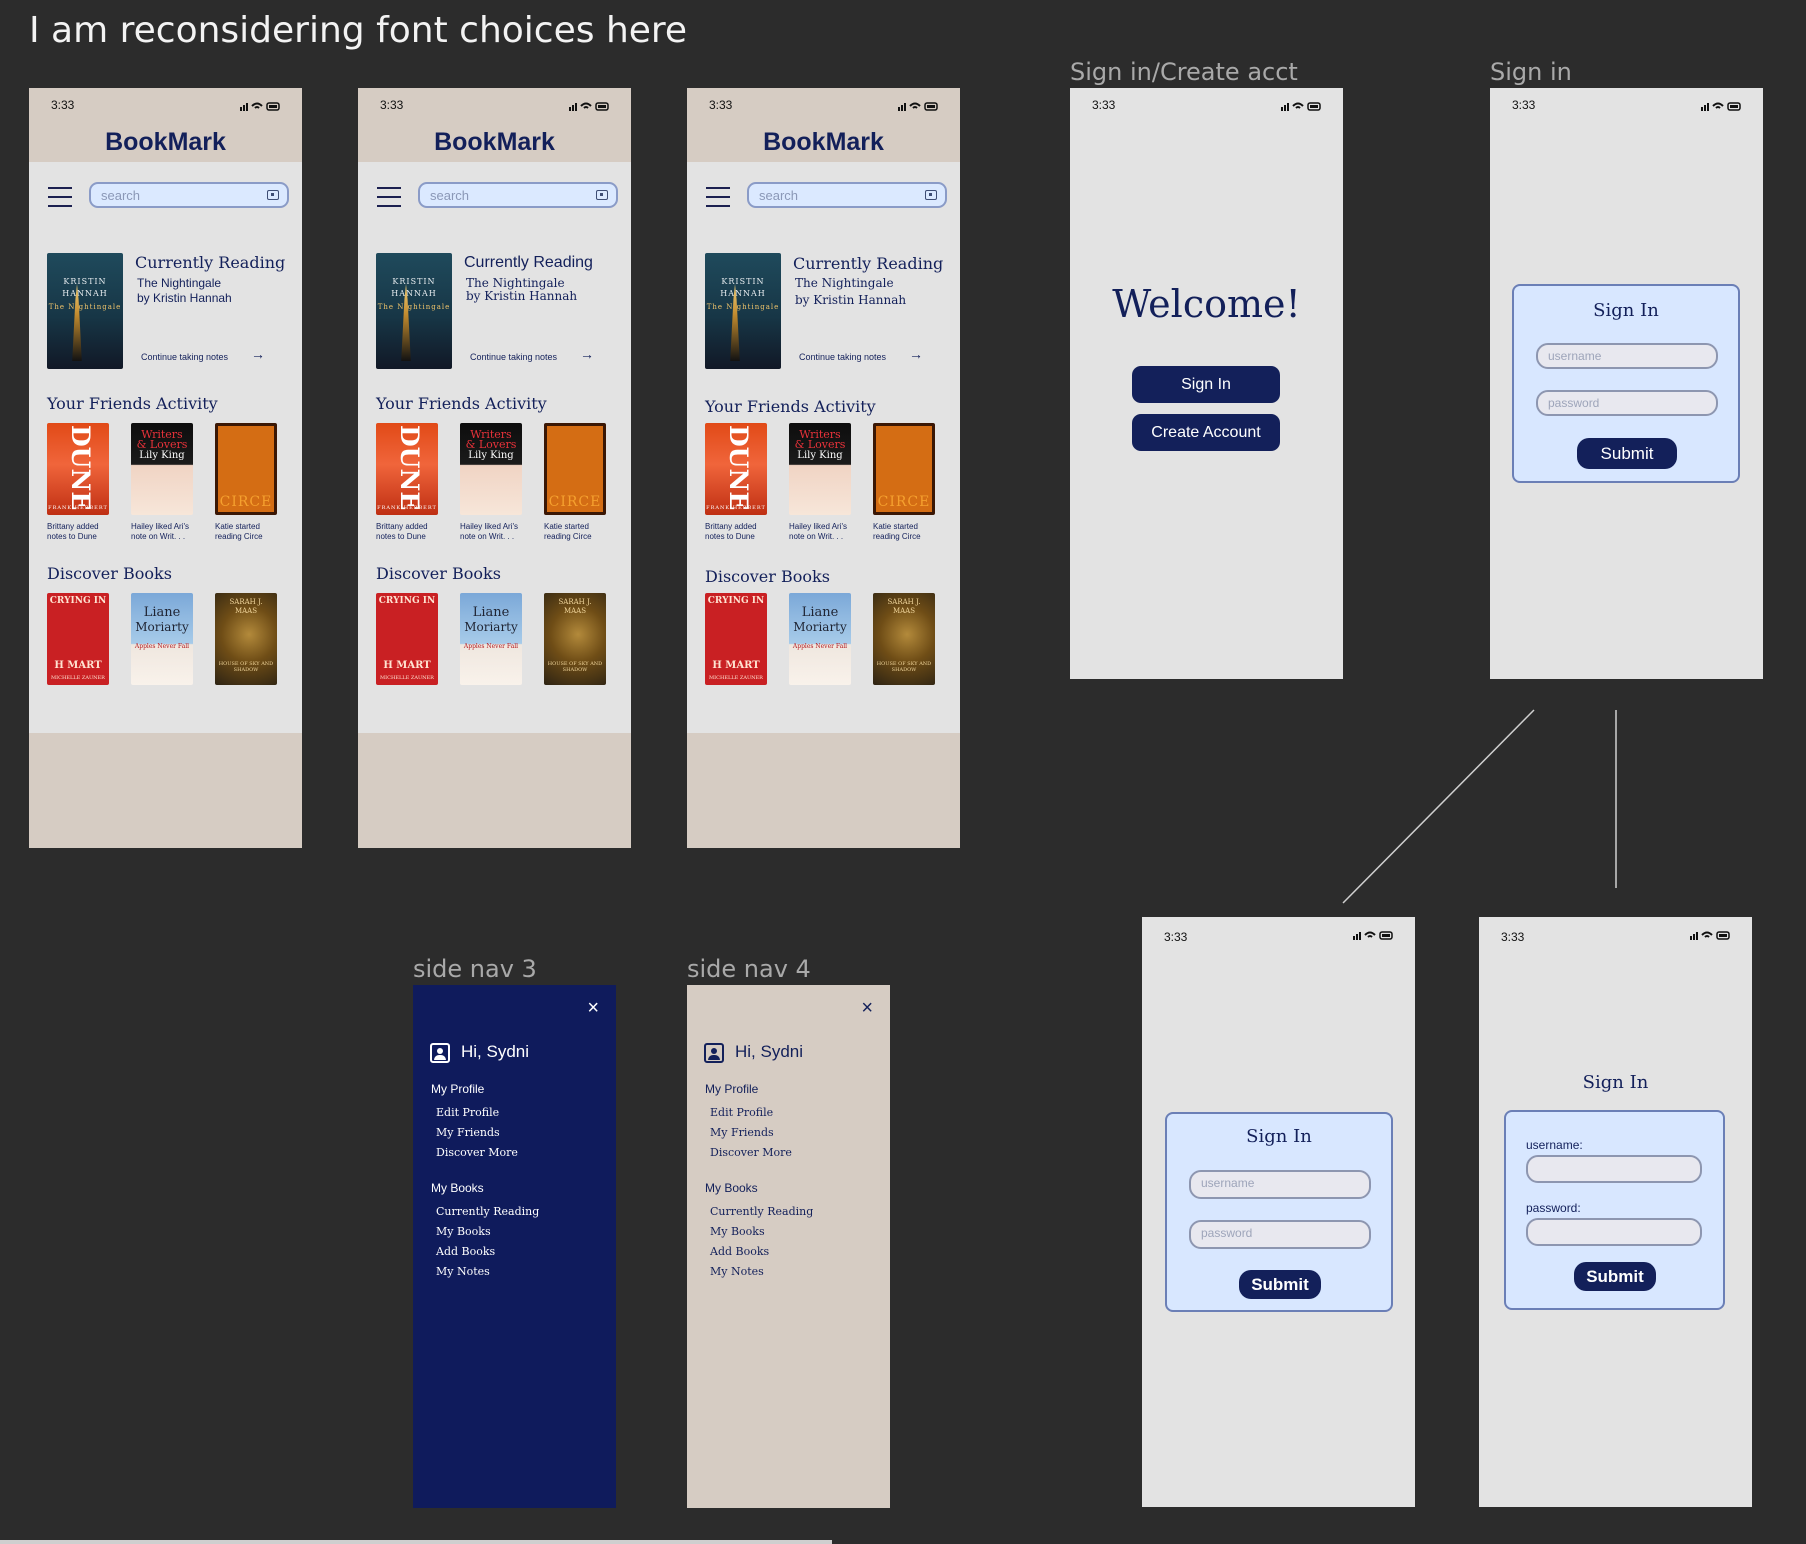  Describe the element at coordinates (1554, 1145) in the screenshot. I see `username-label: username:` at that location.